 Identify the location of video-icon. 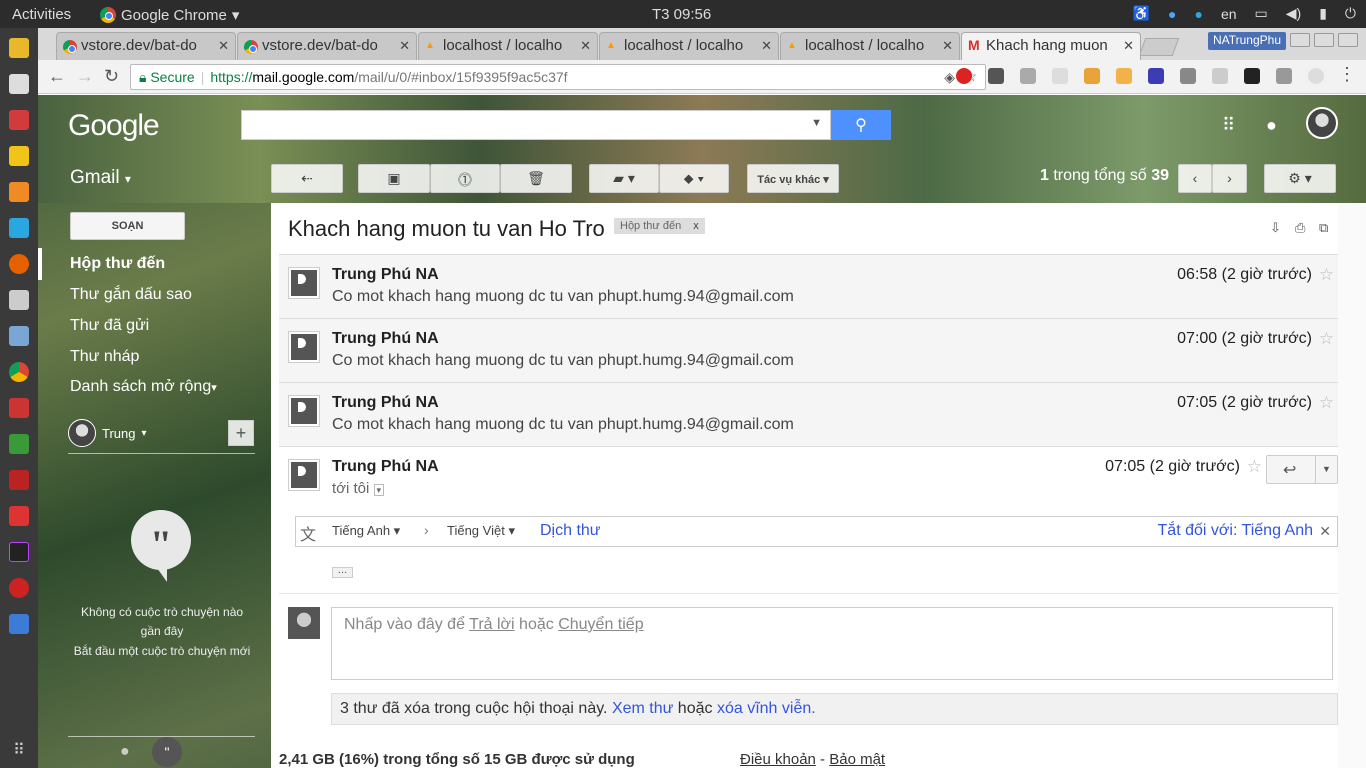
(19, 516).